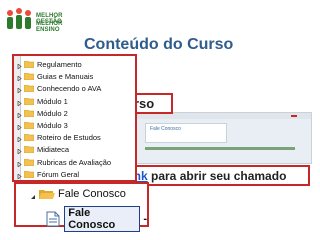 The image size is (320, 240). What do you see at coordinates (145, 219) in the screenshot?
I see `zoom-dash: -` at bounding box center [145, 219].